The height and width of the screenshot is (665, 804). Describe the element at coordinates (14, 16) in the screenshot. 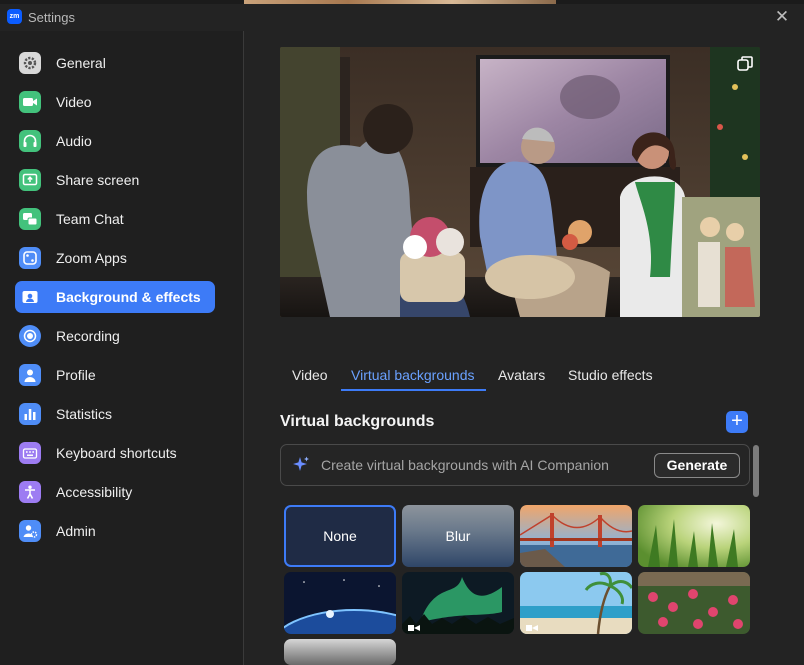

I see `zoom-logo-icon: zm` at that location.